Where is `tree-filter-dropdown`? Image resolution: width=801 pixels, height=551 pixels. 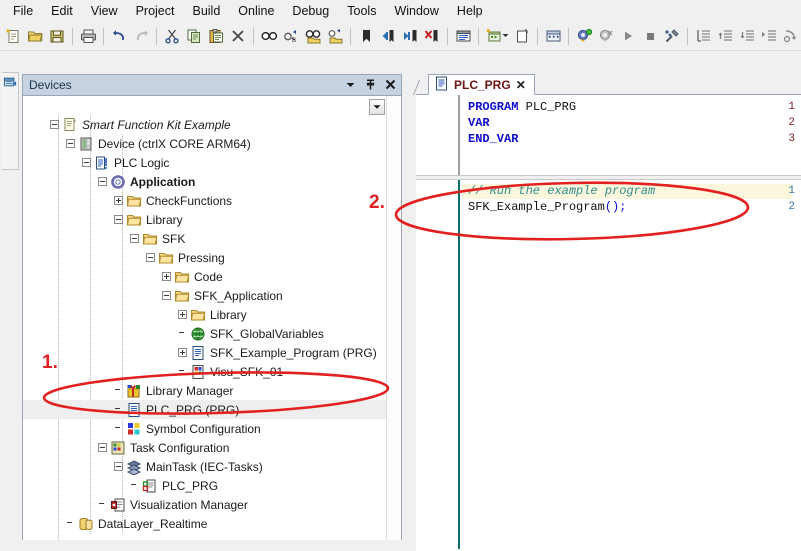
tree-filter-dropdown is located at coordinates (377, 107).